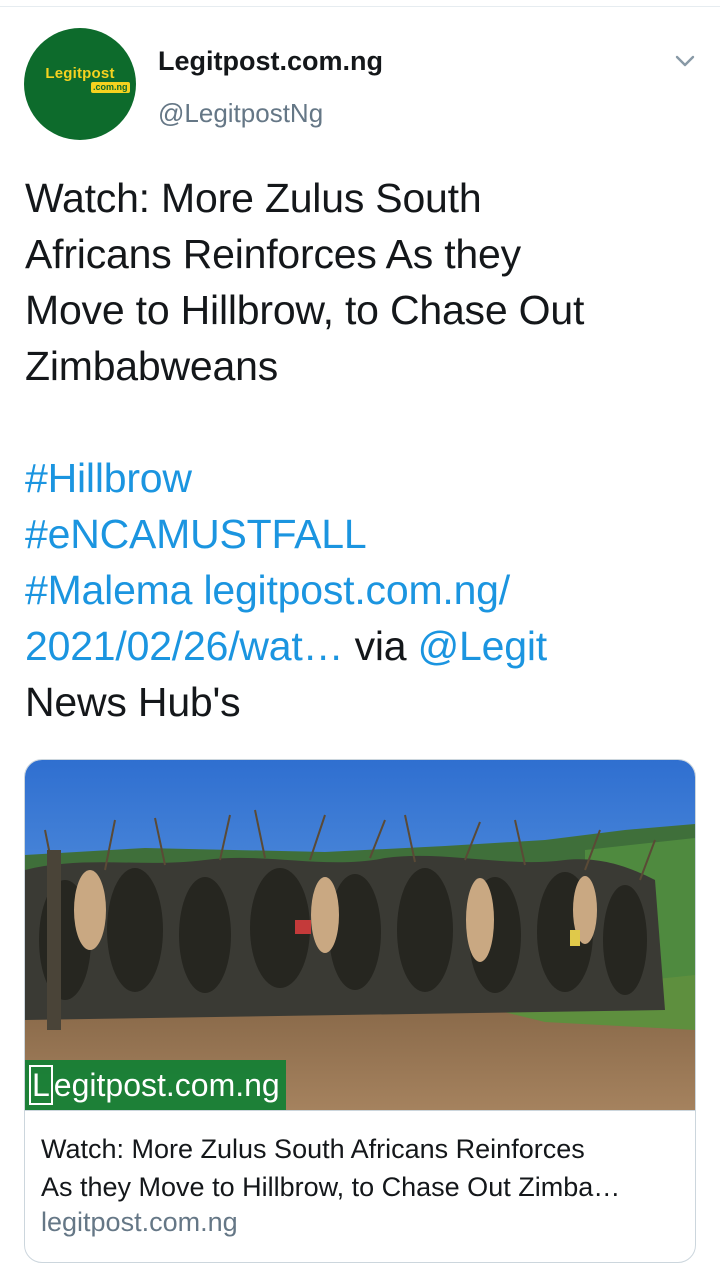 This screenshot has height=1279, width=720. What do you see at coordinates (108, 478) in the screenshot?
I see `hashtag-hillbrow: #Hillbrow` at bounding box center [108, 478].